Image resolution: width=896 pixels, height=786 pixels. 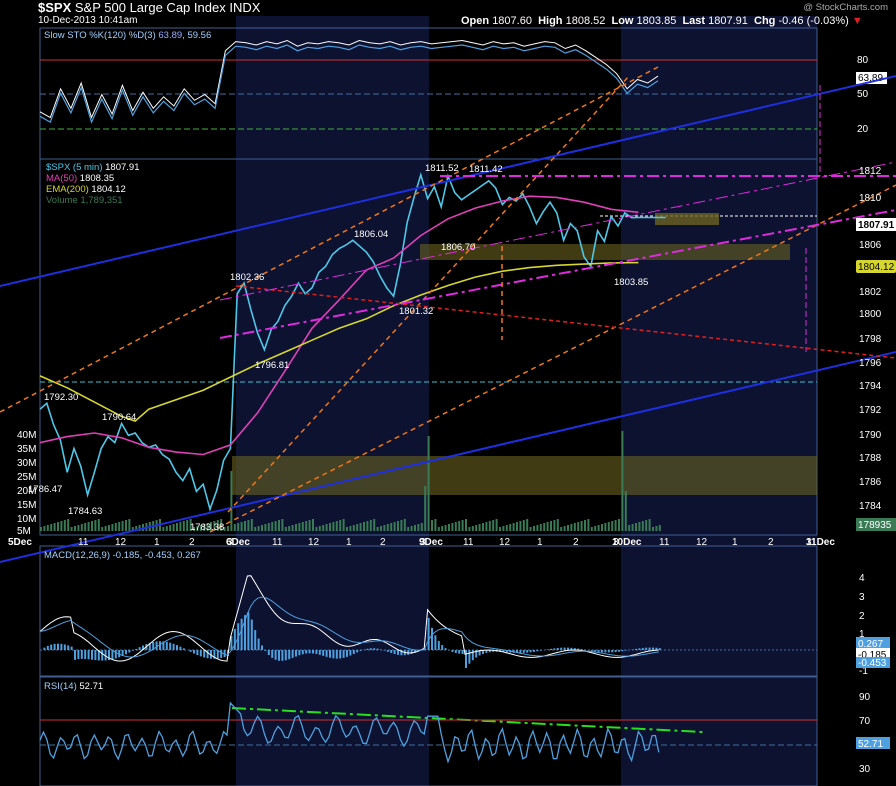 I want to click on sto-tick-50: 50, so click(x=863, y=94).